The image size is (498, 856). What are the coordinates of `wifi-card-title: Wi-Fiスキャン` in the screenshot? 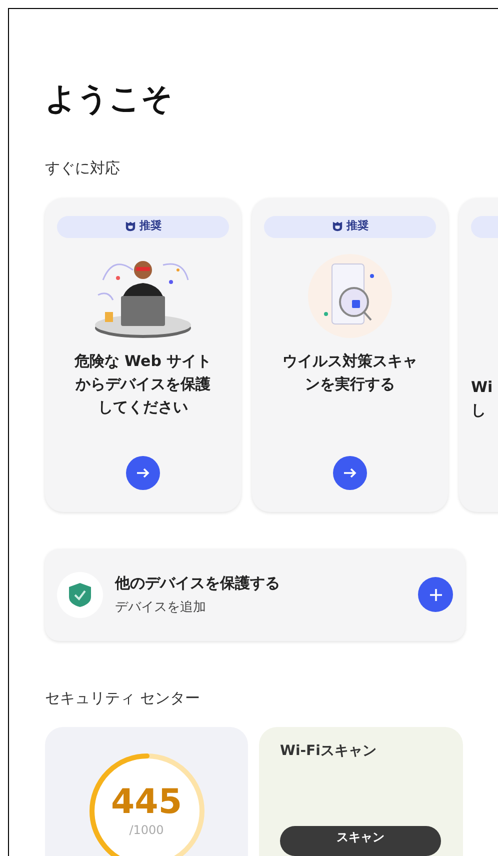 It's located at (329, 751).